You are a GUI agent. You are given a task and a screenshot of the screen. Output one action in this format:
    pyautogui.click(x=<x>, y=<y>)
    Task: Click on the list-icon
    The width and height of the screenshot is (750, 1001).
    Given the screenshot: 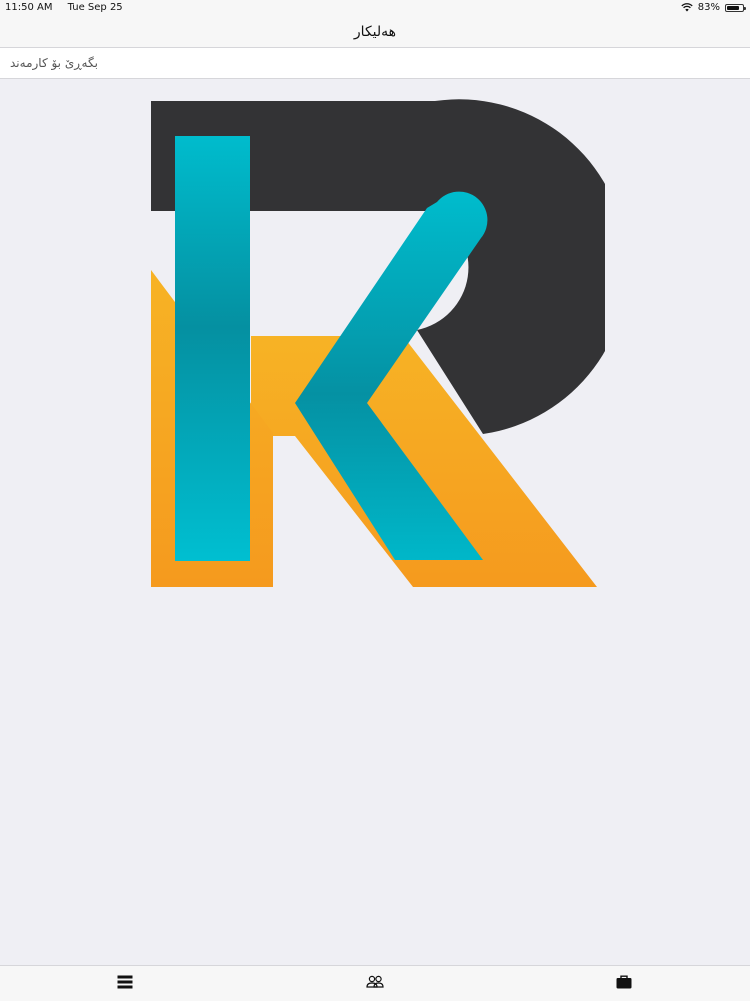 What is the action you would take?
    pyautogui.click(x=125, y=982)
    